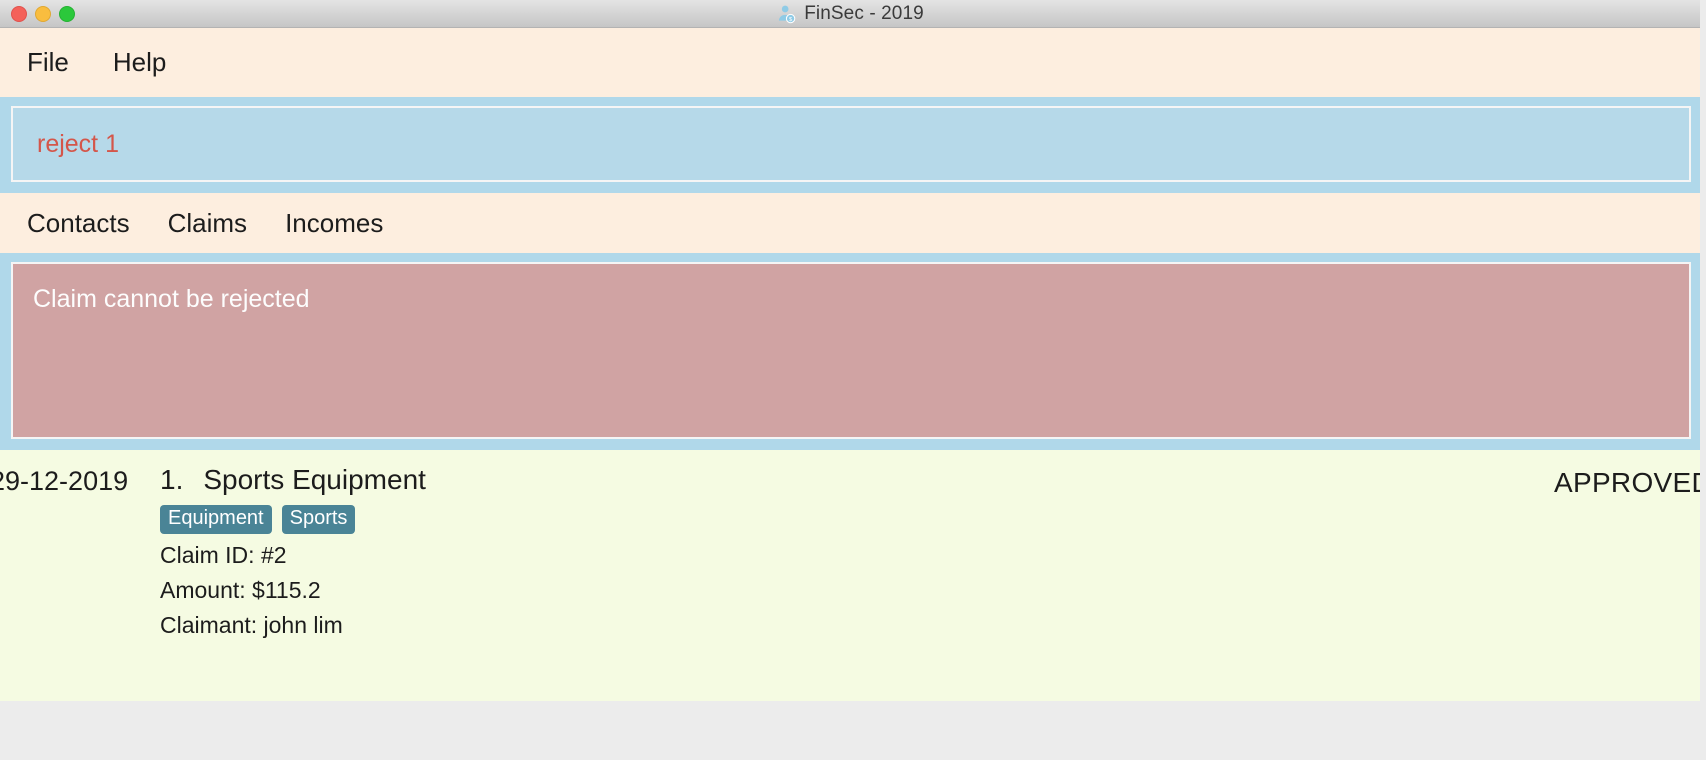 The image size is (1706, 760). Describe the element at coordinates (78, 223) in the screenshot. I see `tab-contacts: Contacts` at that location.